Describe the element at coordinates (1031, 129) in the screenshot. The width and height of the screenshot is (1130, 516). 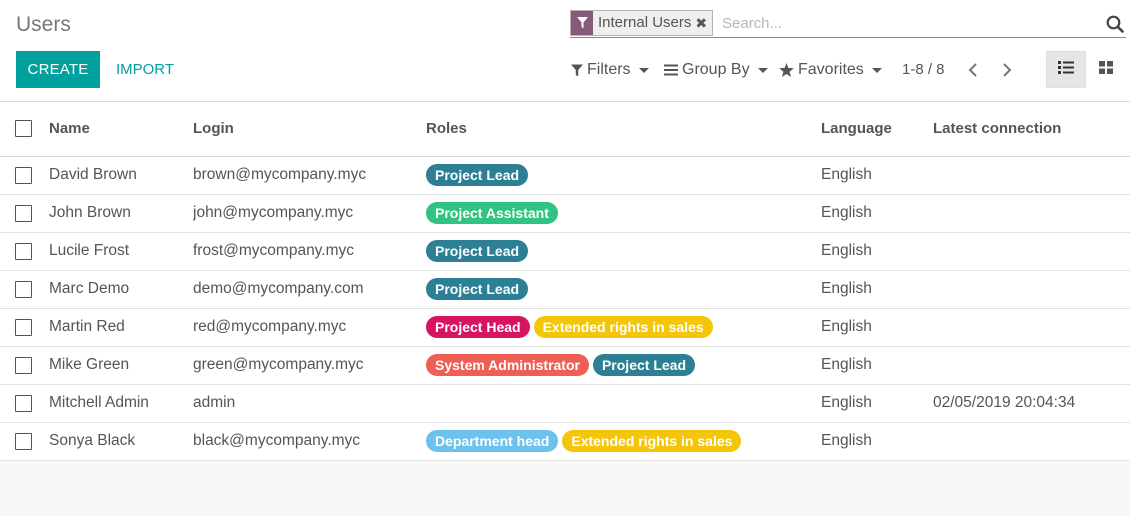
I see `column-header-latest-connection: Latest connection` at that location.